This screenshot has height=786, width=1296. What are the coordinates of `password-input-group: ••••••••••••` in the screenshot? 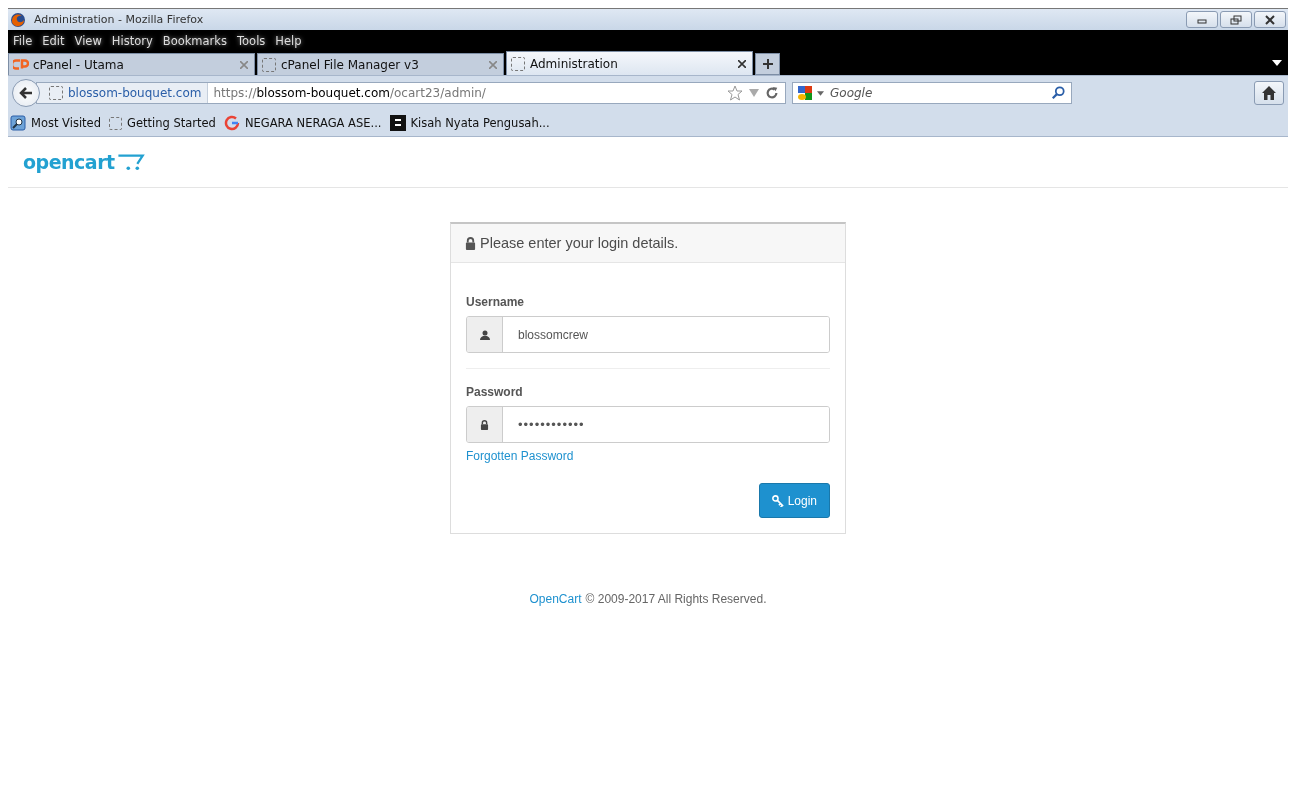 It's located at (648, 424).